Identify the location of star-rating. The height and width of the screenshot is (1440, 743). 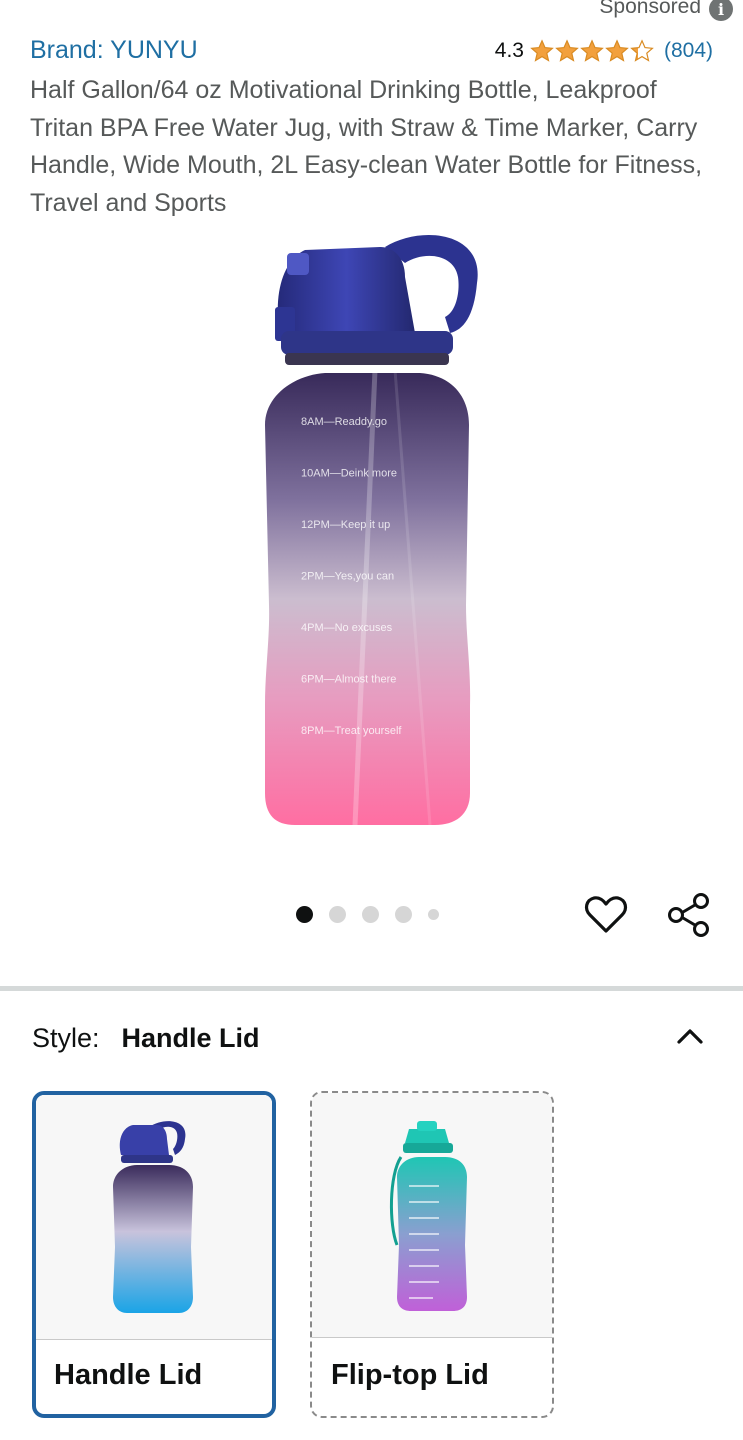
(592, 50).